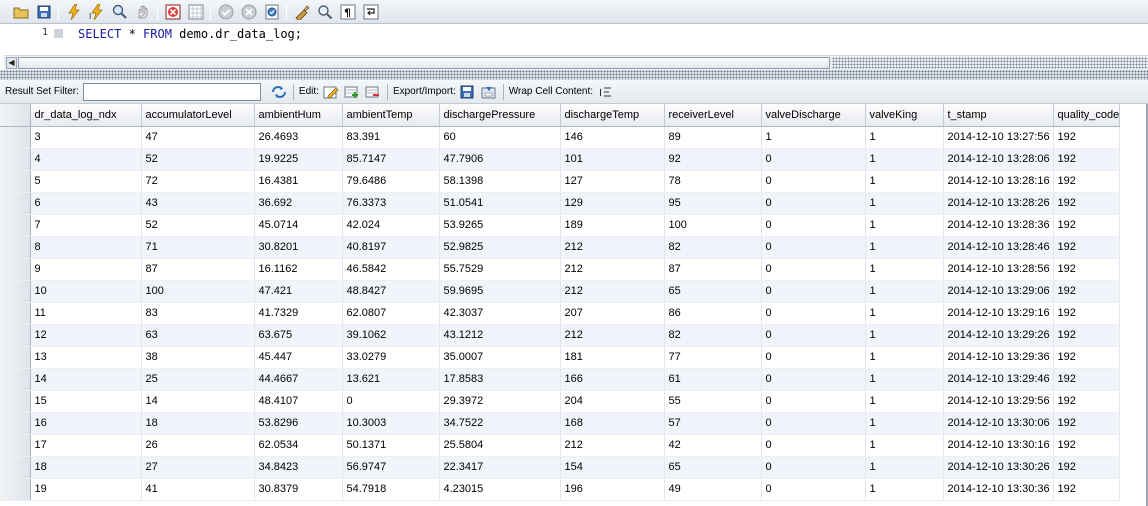 The width and height of the screenshot is (1148, 506). Describe the element at coordinates (86, 269) in the screenshot. I see `table-cell: 9` at that location.